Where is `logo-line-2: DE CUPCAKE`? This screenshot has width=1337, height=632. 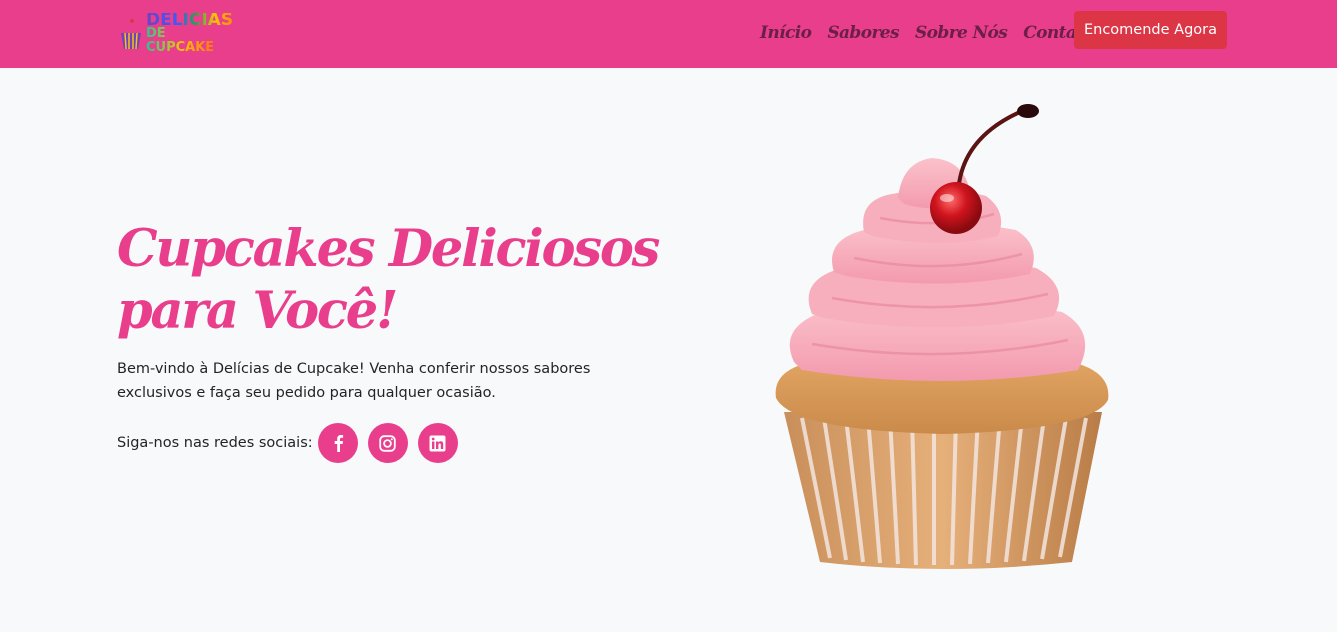
logo-line-2: DE CUPCAKE is located at coordinates (192, 41).